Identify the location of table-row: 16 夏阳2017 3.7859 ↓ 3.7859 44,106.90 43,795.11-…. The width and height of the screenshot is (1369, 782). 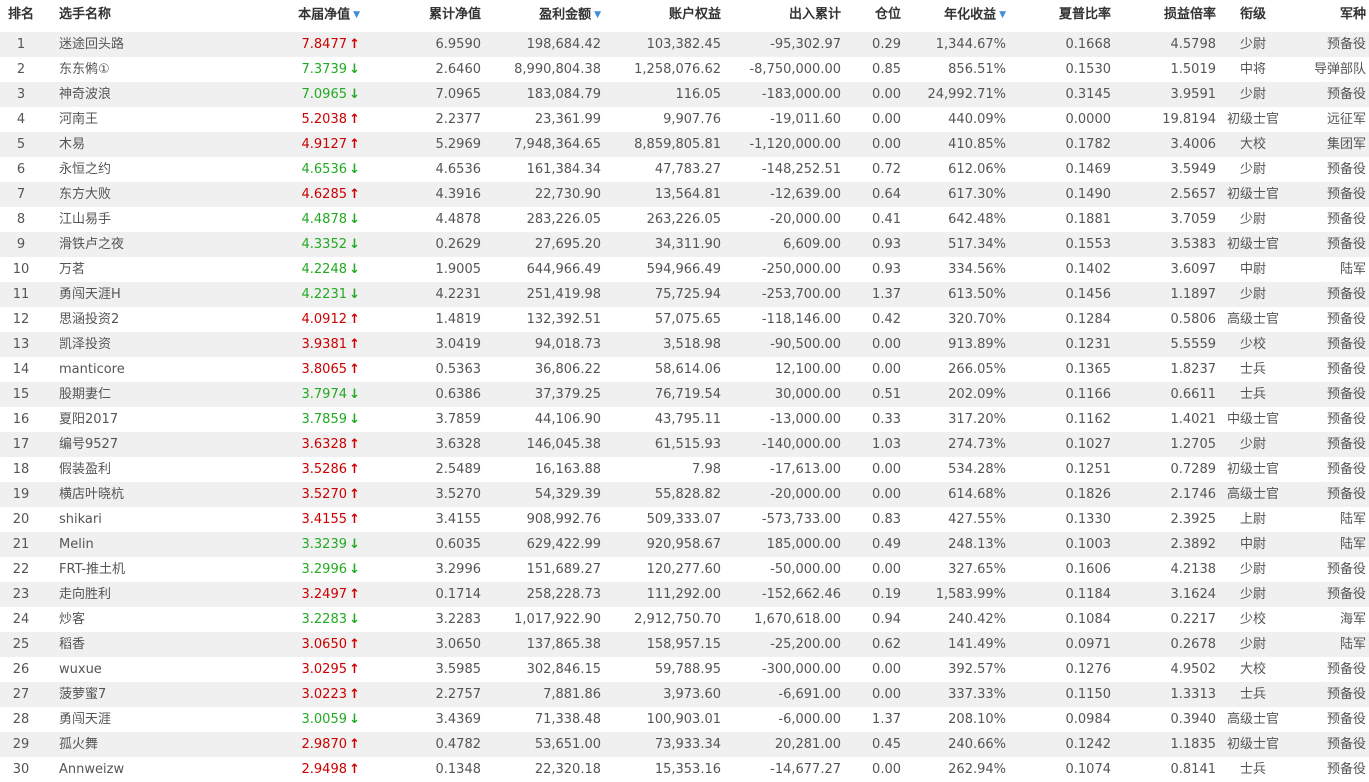
(684, 419).